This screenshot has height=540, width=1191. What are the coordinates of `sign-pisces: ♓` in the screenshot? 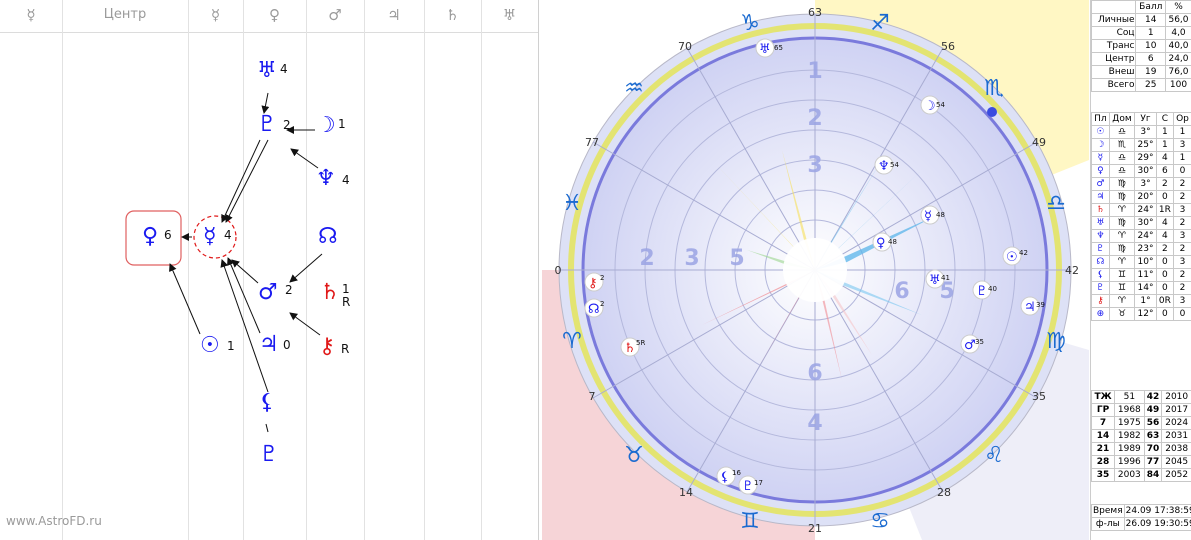 It's located at (572, 203).